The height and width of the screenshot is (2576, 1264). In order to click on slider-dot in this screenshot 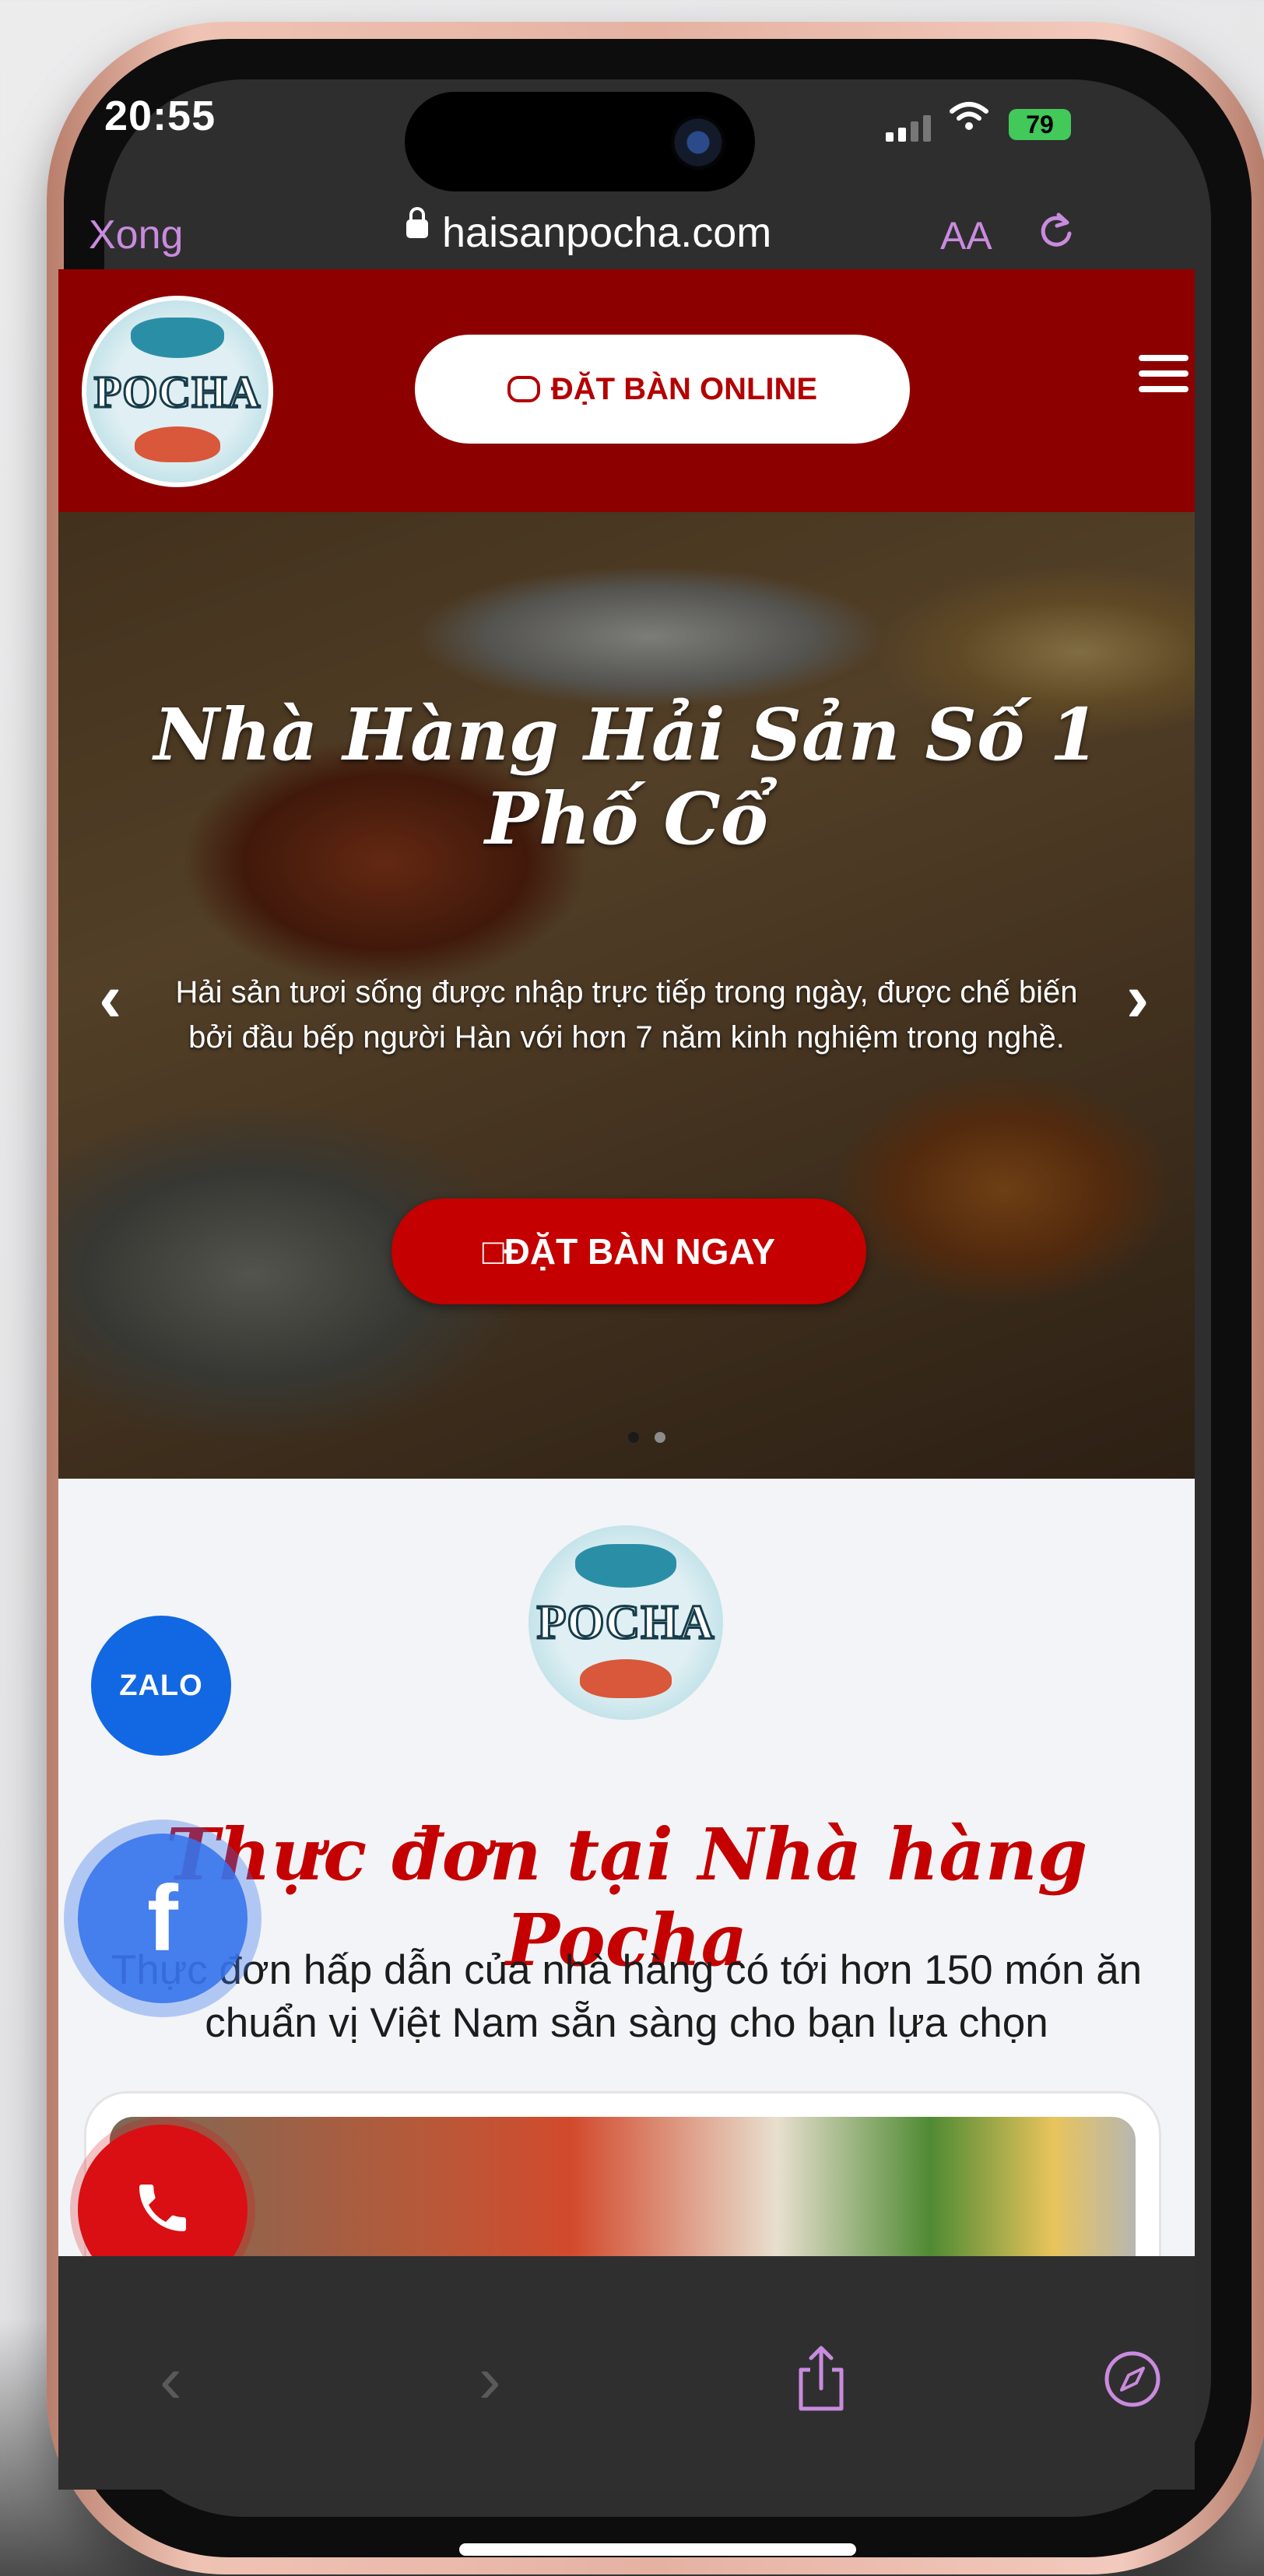, I will do `click(660, 1438)`.